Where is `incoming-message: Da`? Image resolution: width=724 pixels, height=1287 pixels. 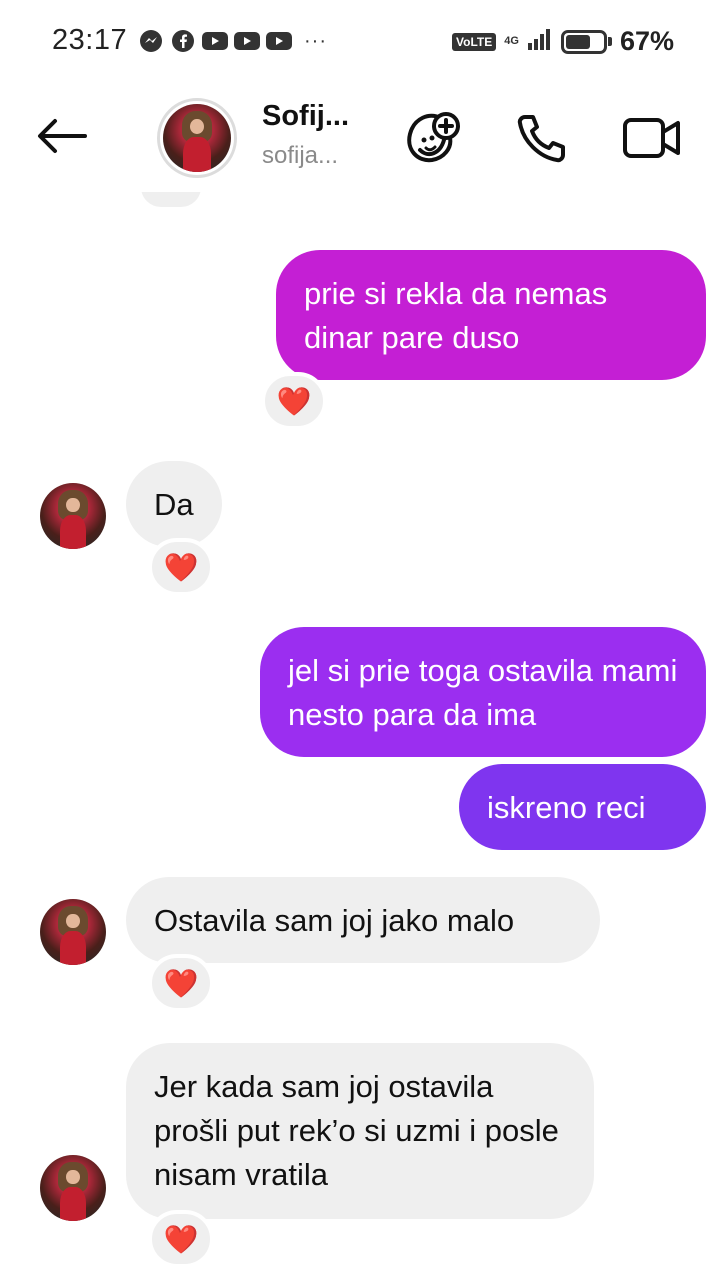
incoming-message: Da is located at coordinates (174, 504).